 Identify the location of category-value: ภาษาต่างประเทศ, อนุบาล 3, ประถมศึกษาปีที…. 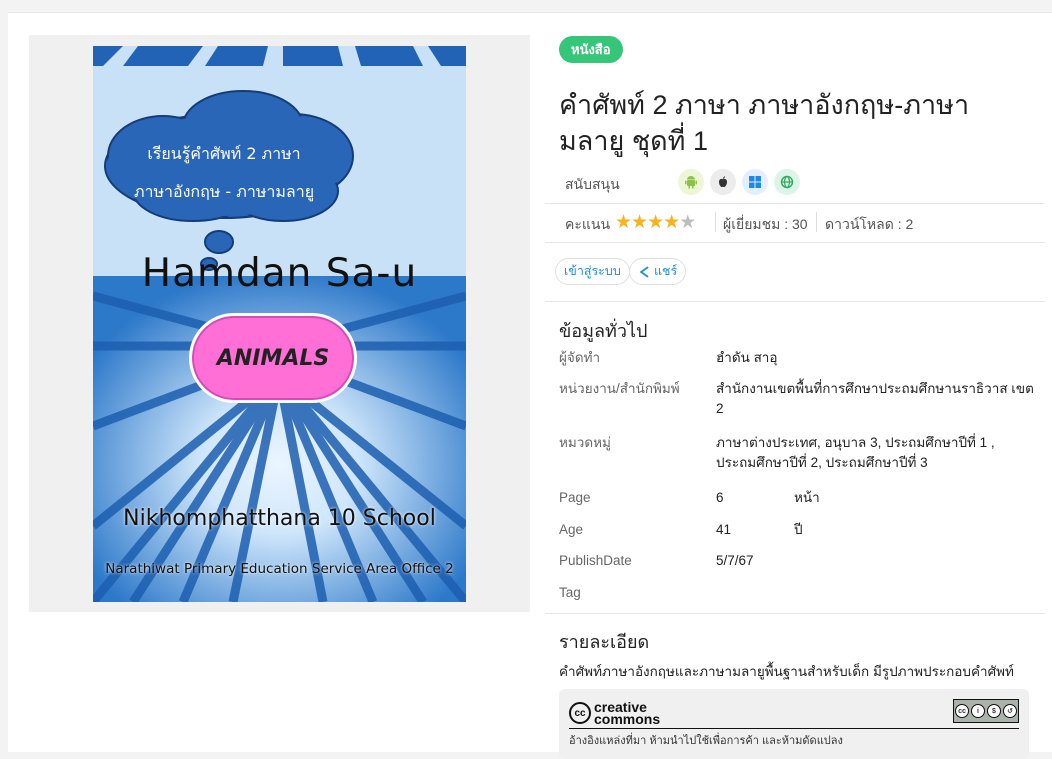
(855, 452).